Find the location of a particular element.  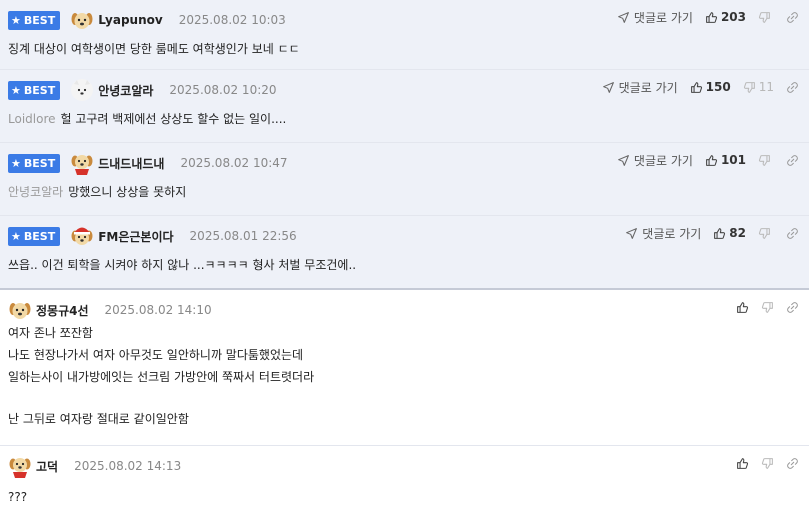

upvote-button: 150 is located at coordinates (710, 87).